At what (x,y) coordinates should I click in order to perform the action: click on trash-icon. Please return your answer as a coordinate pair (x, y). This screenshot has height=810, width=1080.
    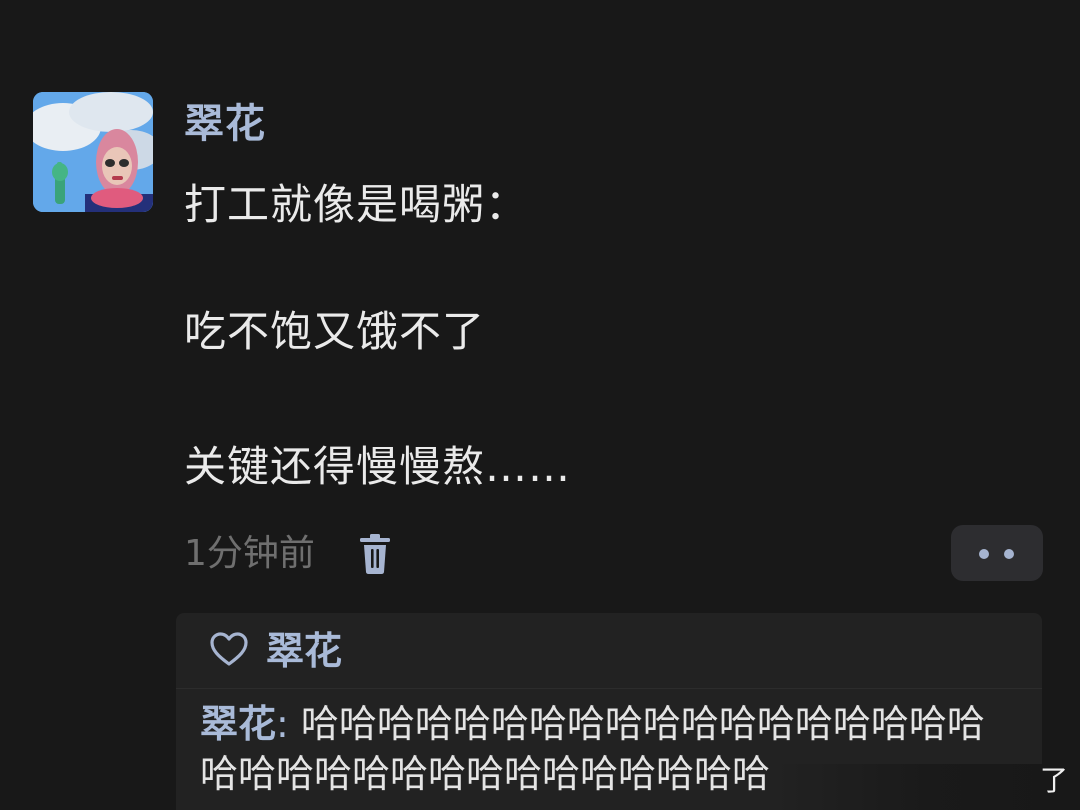
    Looking at the image, I should click on (375, 554).